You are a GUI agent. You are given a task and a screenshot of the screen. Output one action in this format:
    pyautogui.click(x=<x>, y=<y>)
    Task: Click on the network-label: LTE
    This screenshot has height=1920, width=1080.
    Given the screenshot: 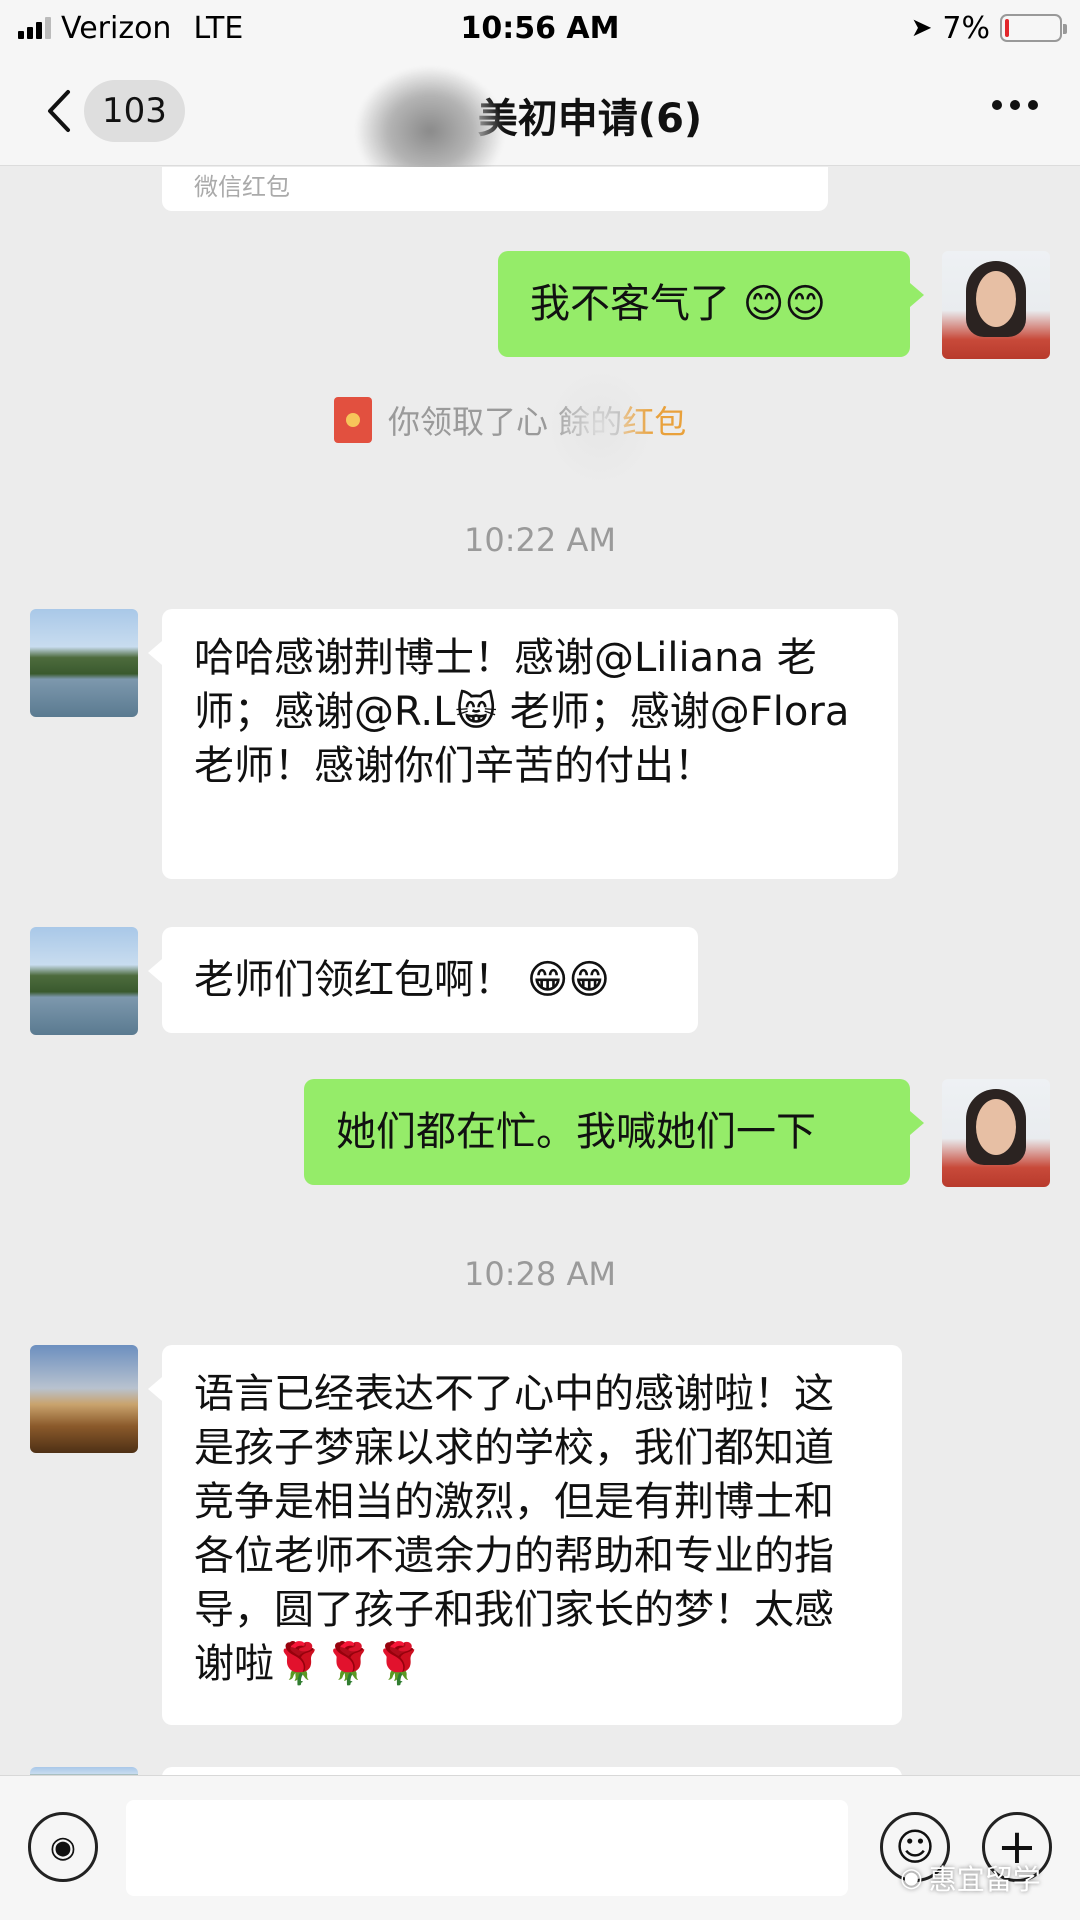 What is the action you would take?
    pyautogui.click(x=218, y=28)
    